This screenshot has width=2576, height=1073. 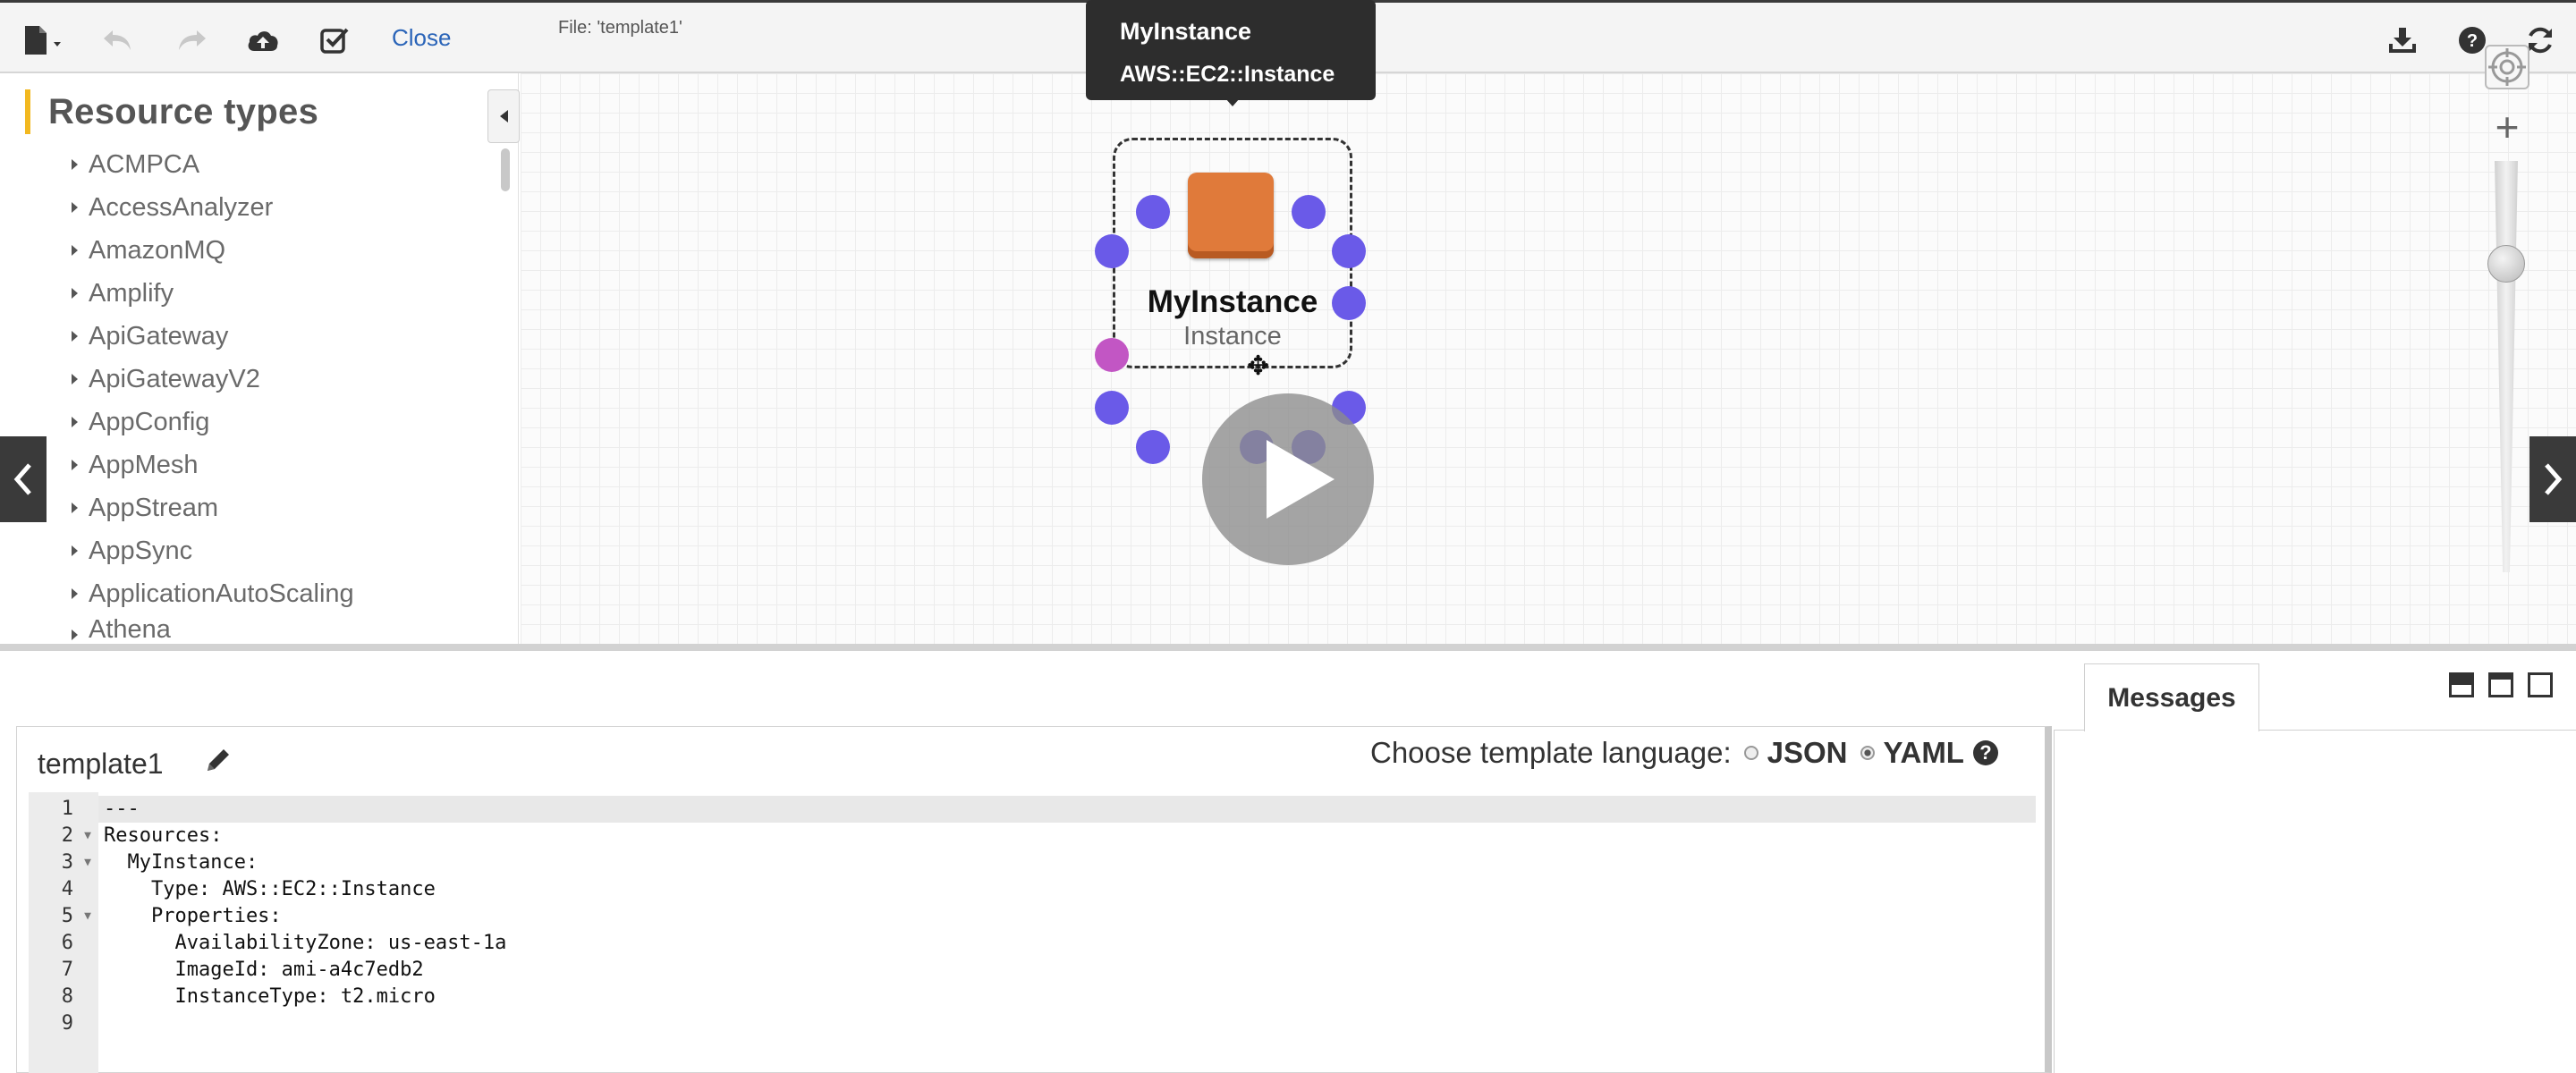 I want to click on resource-type-item: AppConfig, so click(x=213, y=422).